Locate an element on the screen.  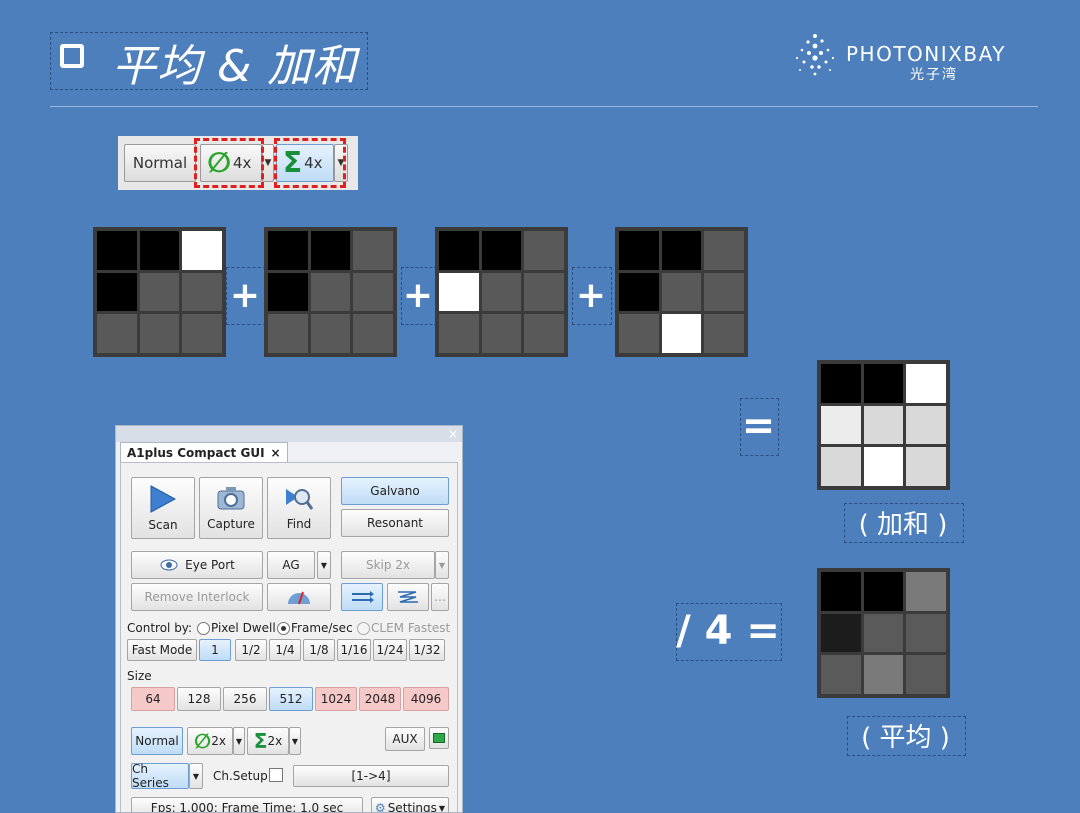
size-option: 2048 is located at coordinates (380, 699).